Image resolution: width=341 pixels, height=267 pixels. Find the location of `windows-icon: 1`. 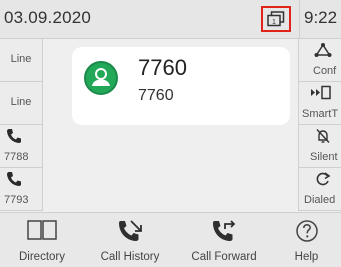

windows-icon: 1 is located at coordinates (276, 19).